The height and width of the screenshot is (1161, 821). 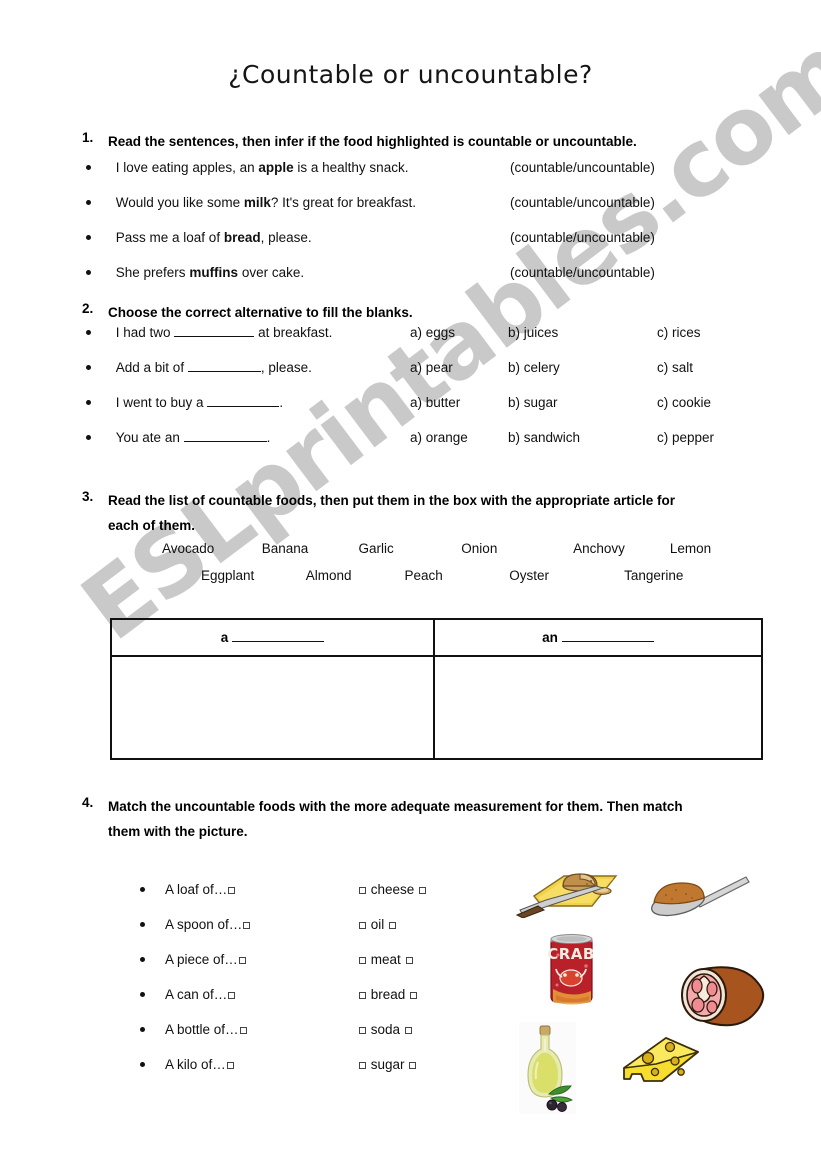 I want to click on soda-can-image: CRAB, so click(x=571, y=969).